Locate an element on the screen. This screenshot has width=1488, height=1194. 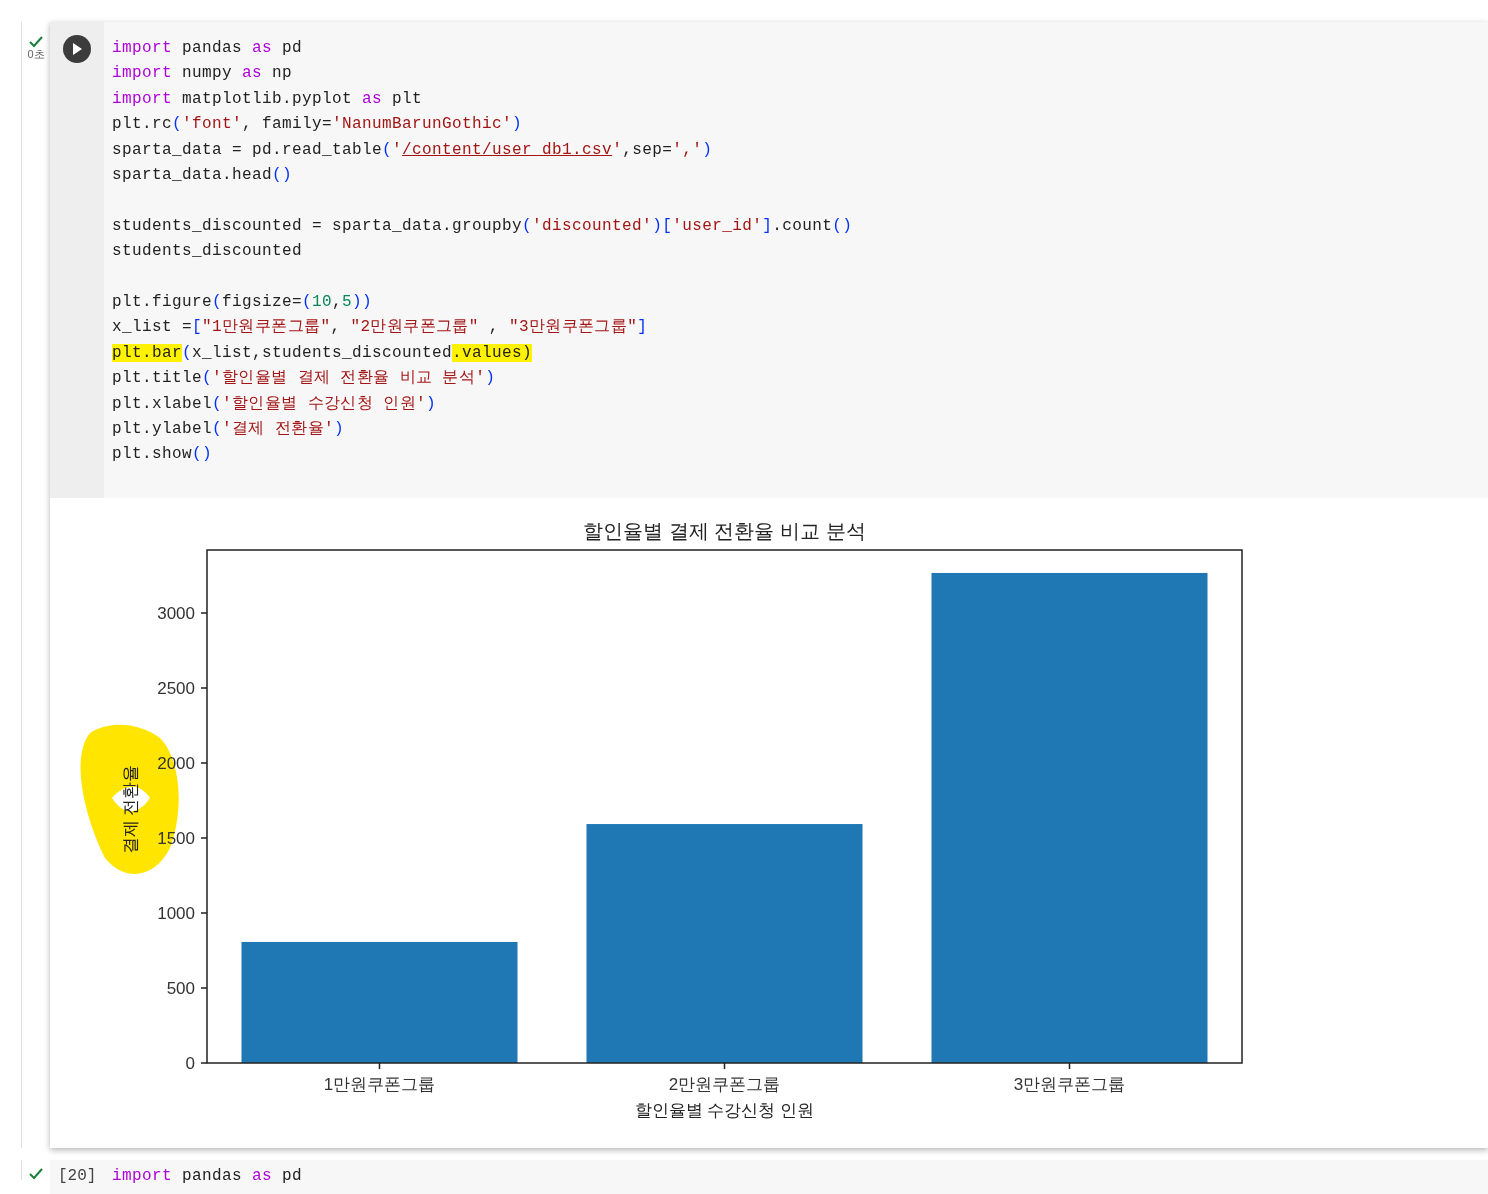
execution-time: 0초 is located at coordinates (36, 54).